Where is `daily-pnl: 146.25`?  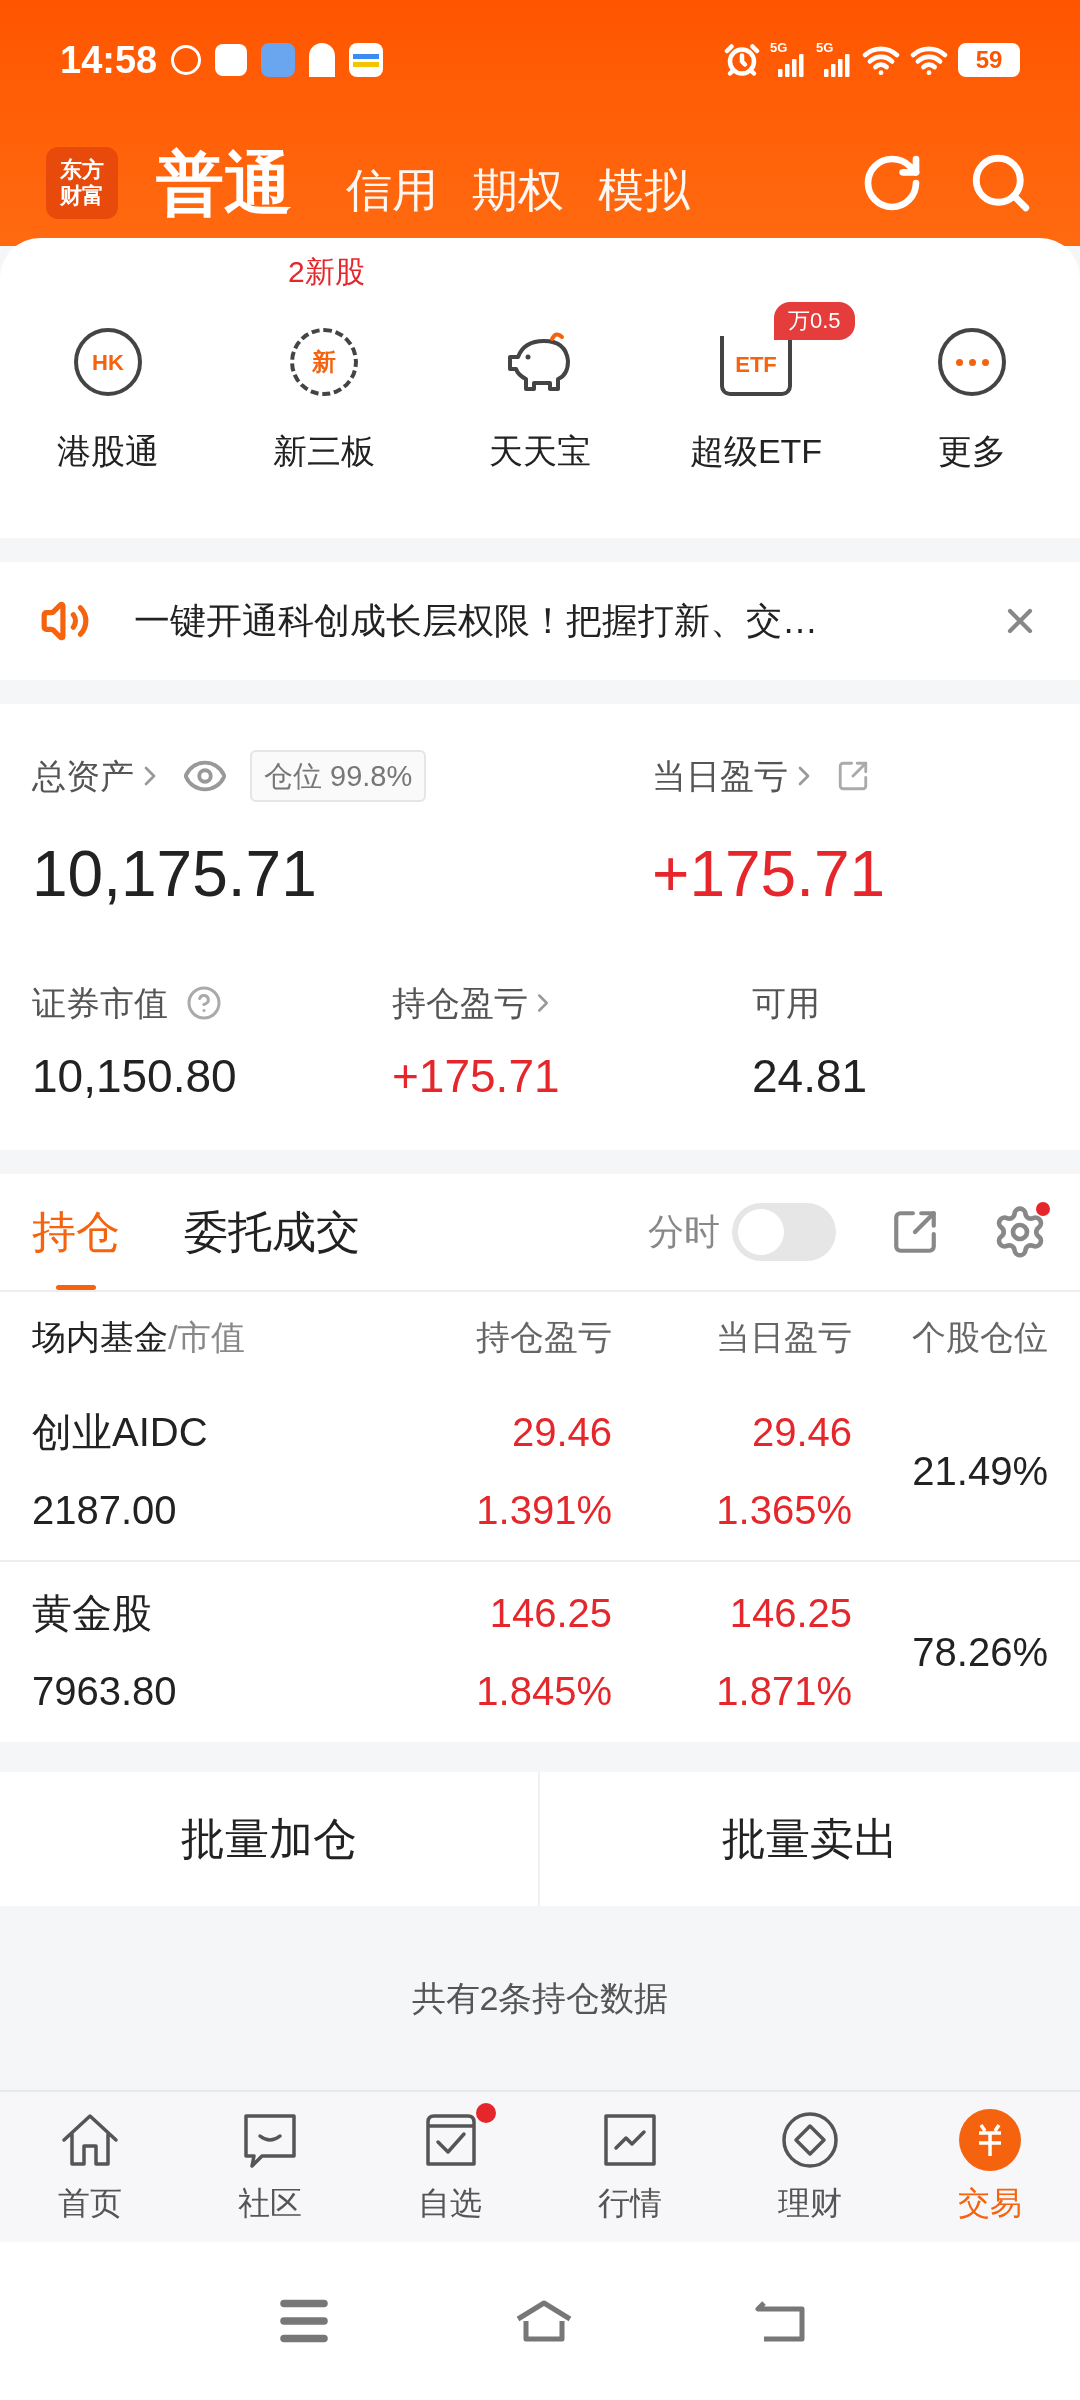 daily-pnl: 146.25 is located at coordinates (790, 1613).